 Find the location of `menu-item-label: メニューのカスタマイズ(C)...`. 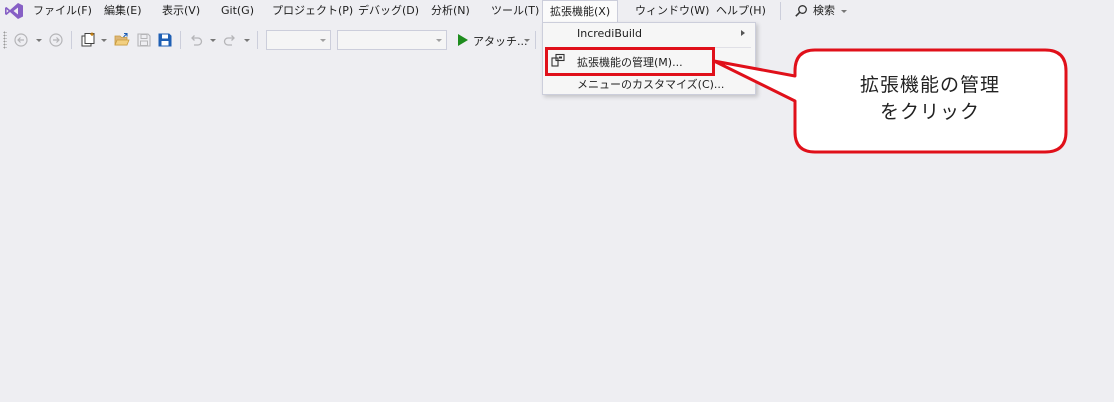

menu-item-label: メニューのカスタマイズ(C)... is located at coordinates (651, 84).